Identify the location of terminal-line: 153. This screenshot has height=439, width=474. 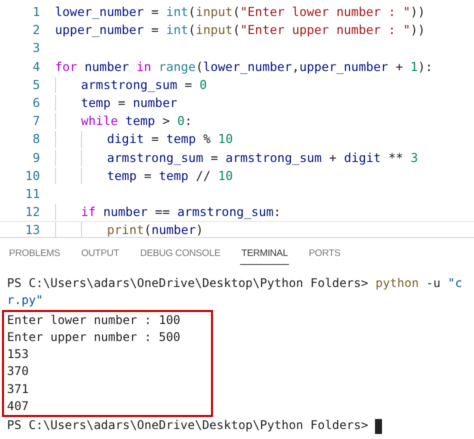
(18, 355).